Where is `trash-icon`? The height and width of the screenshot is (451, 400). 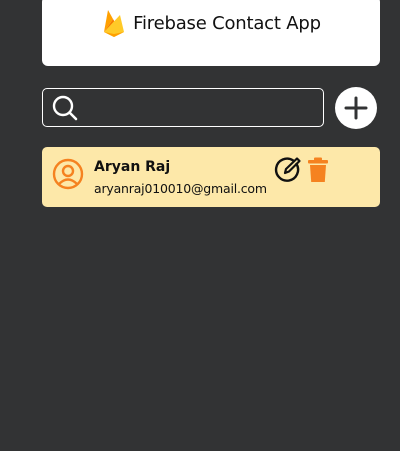 trash-icon is located at coordinates (318, 169).